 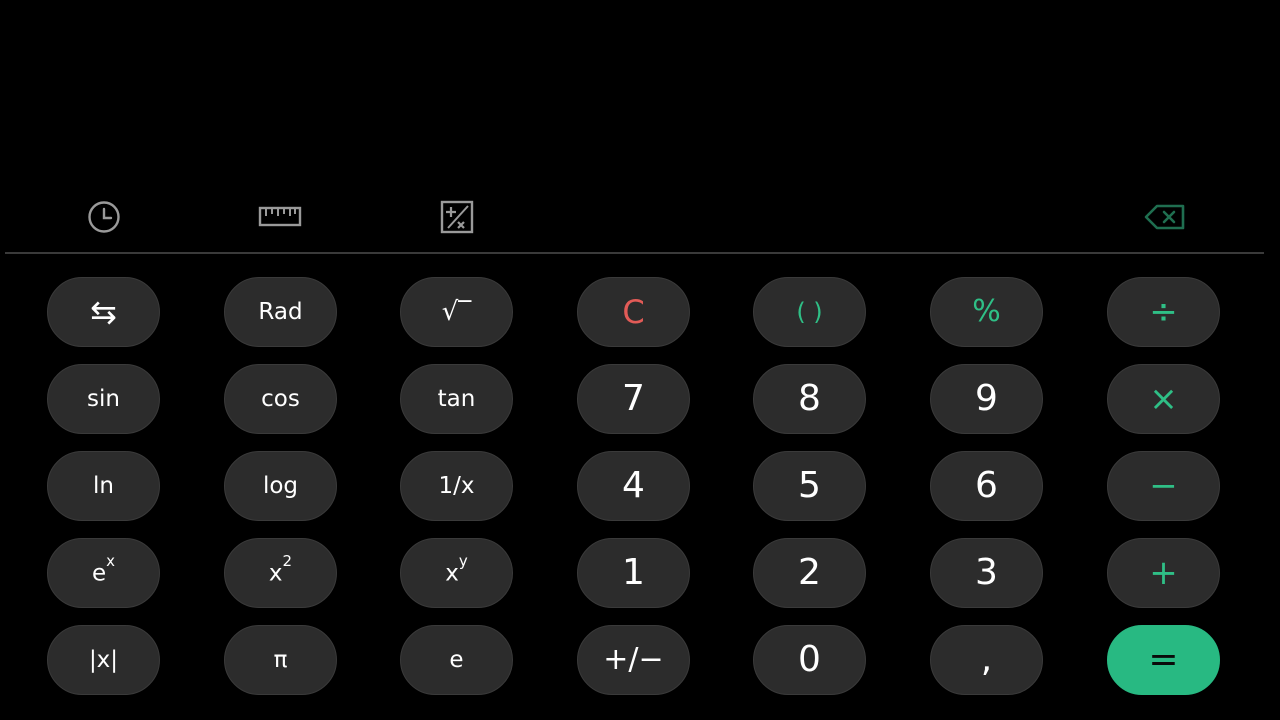 I want to click on swap-functions-button: ⇆, so click(x=103, y=312).